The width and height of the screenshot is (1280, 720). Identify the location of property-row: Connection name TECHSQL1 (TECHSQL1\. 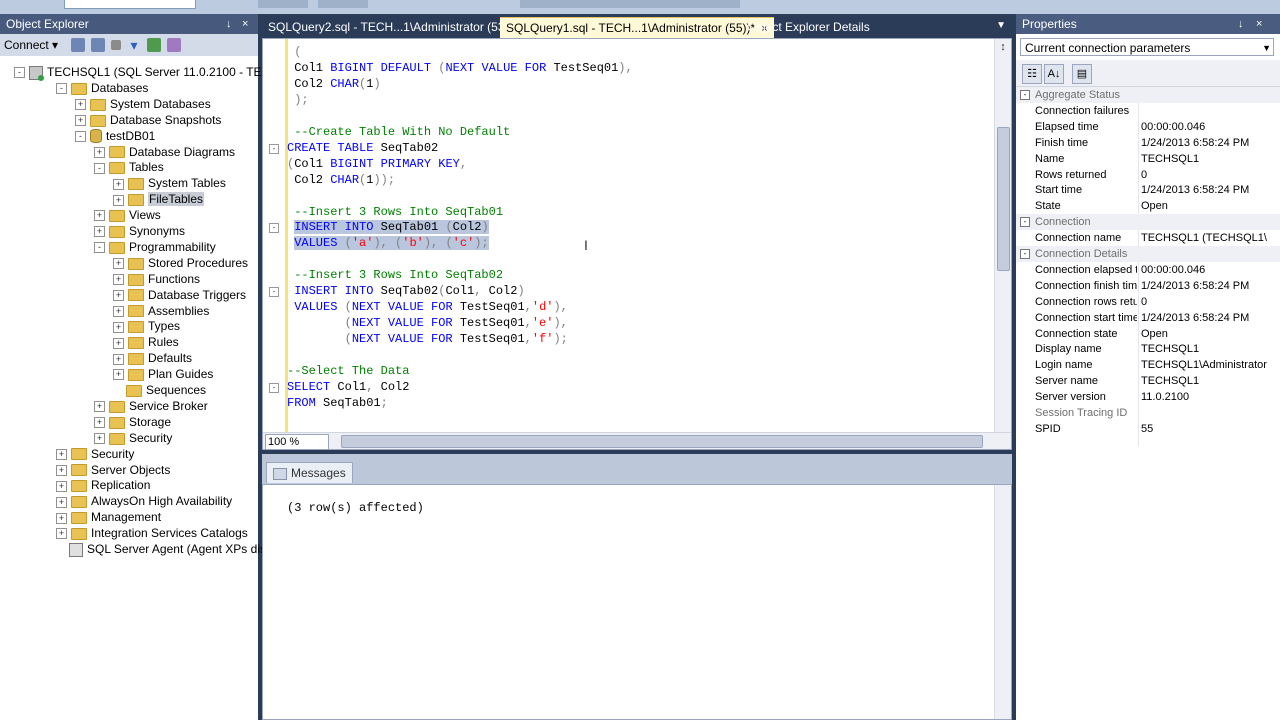
(1148, 238).